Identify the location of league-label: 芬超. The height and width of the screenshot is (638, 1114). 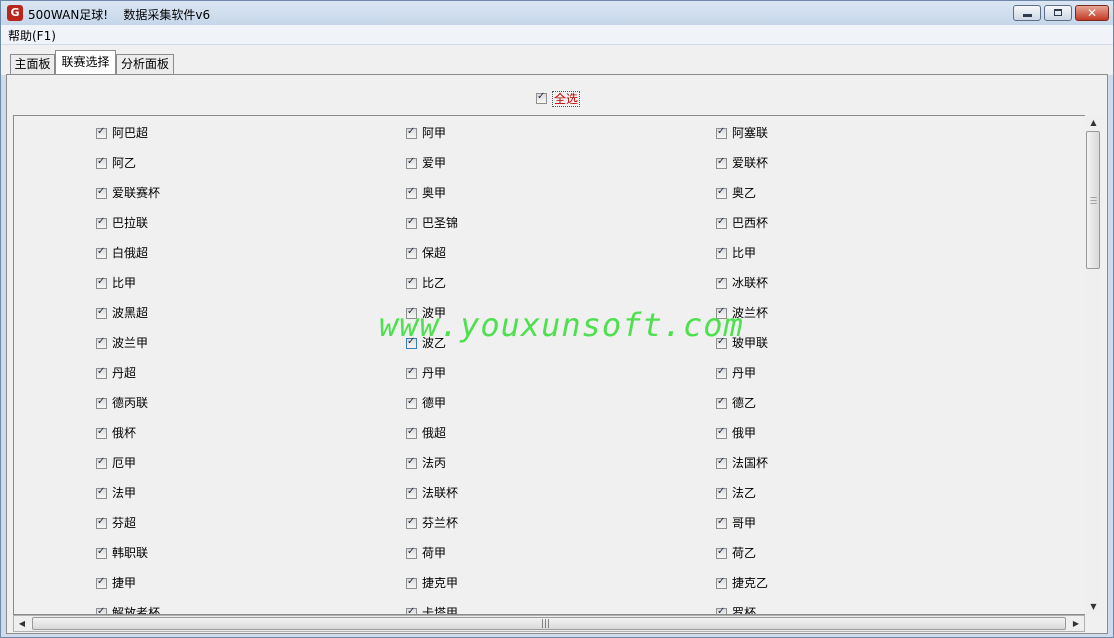
(124, 523).